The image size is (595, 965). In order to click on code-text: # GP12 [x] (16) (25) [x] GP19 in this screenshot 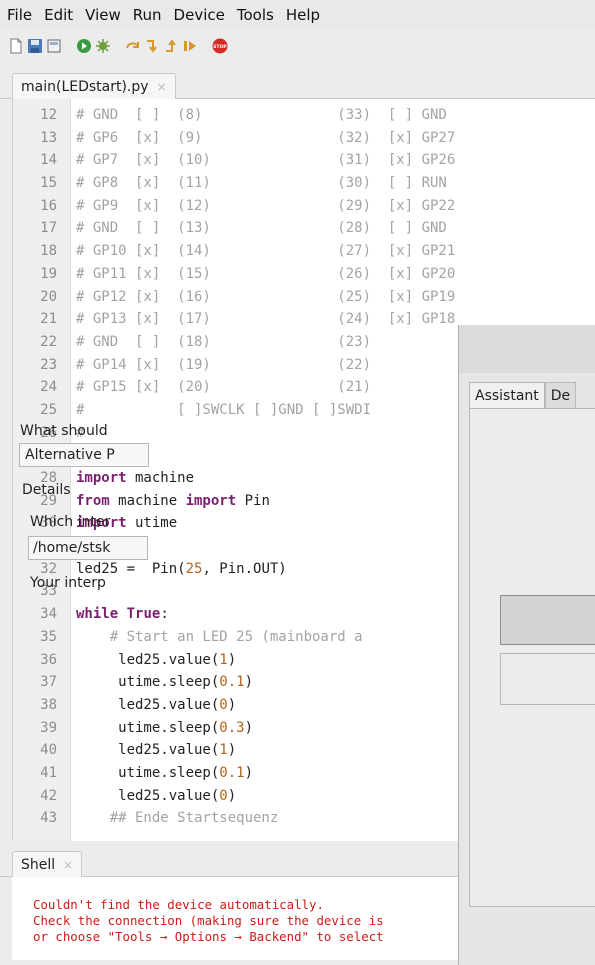, I will do `click(265, 297)`.